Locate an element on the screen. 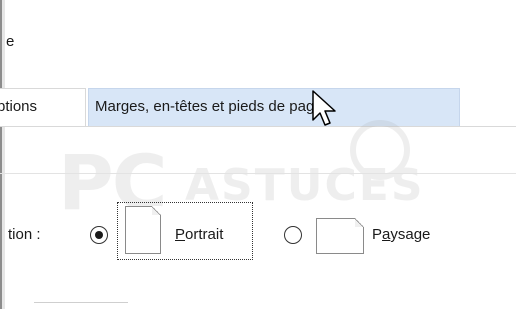 Image resolution: width=516 pixels, height=313 pixels. portrait-label: Portrait is located at coordinates (199, 234).